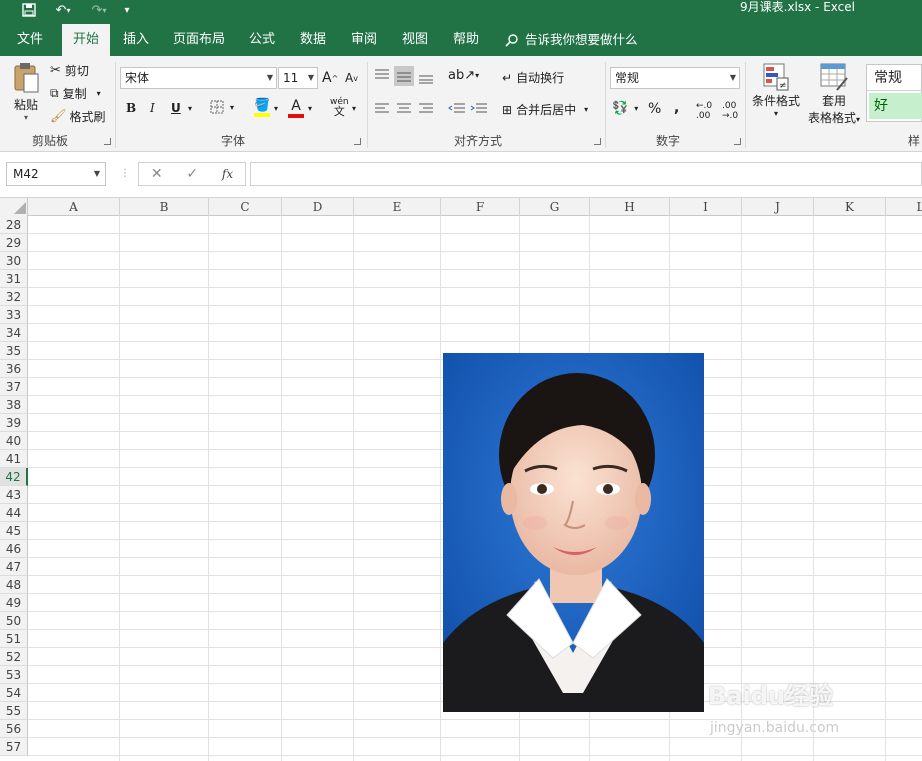  What do you see at coordinates (310, 108) in the screenshot?
I see `font-color-dropdown-icon: ▾` at bounding box center [310, 108].